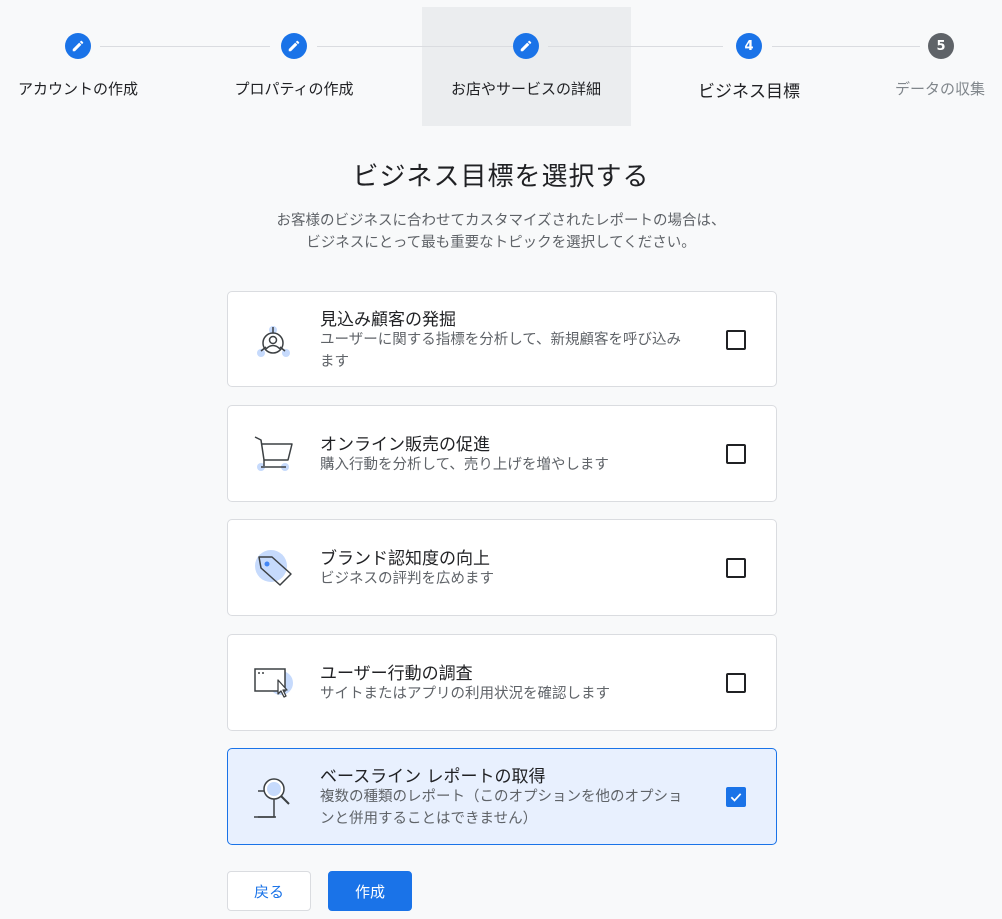 Image resolution: width=1002 pixels, height=919 pixels. I want to click on online-sales-checkbox, so click(736, 454).